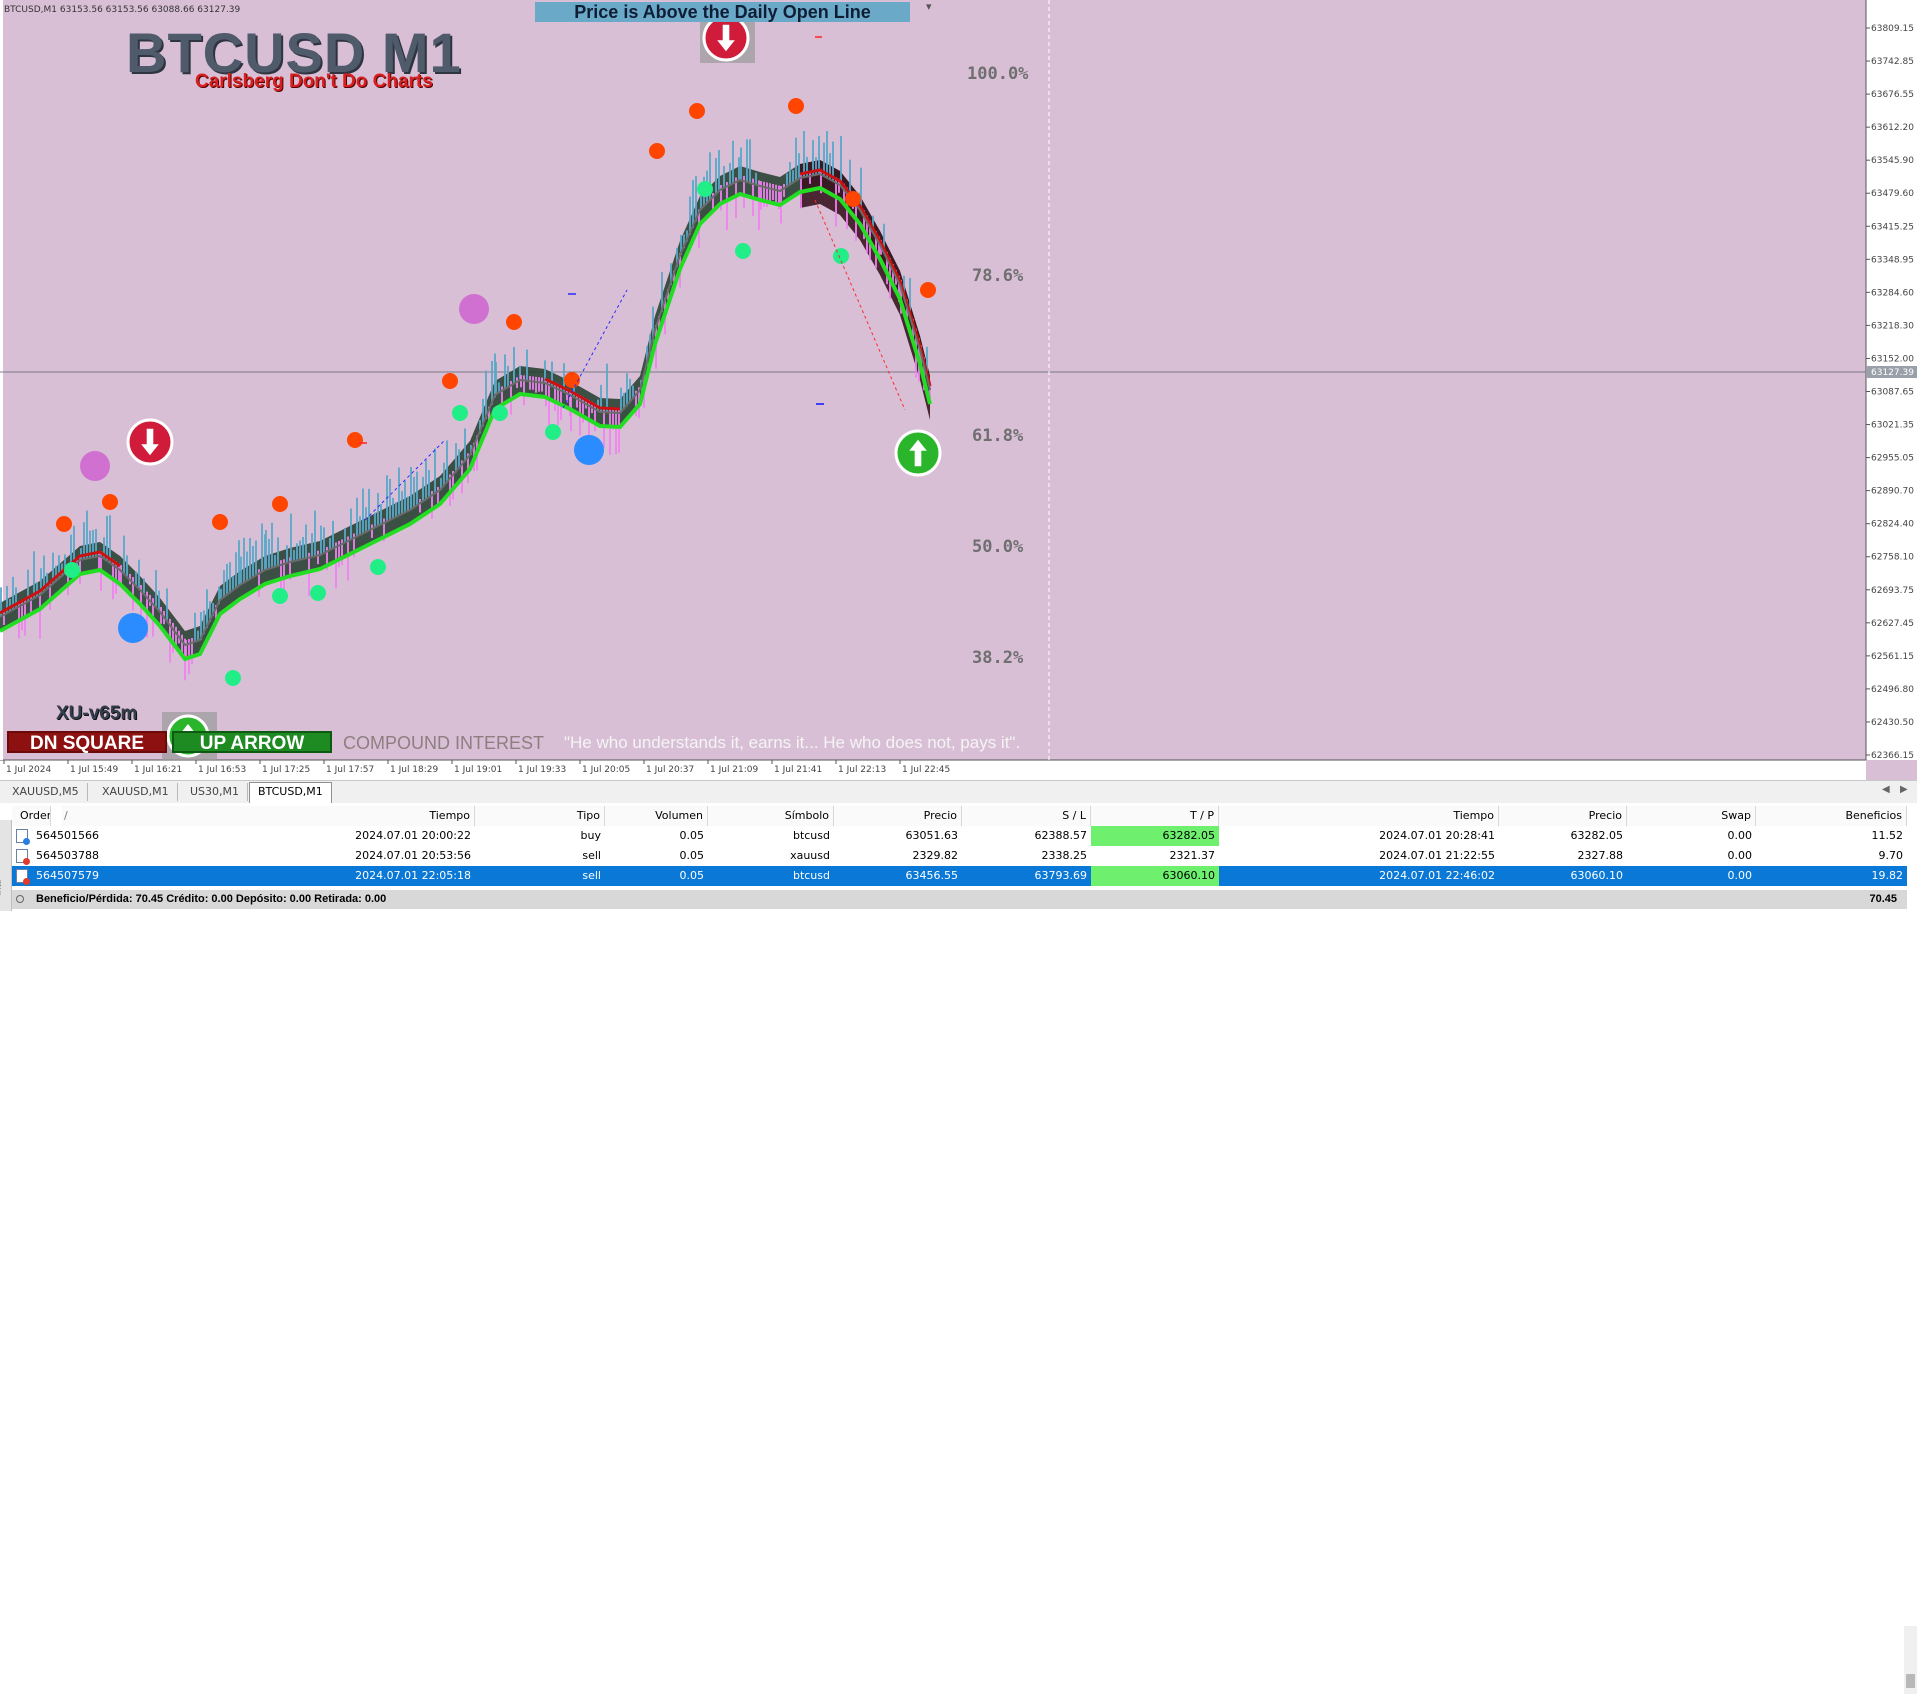 Image resolution: width=1917 pixels, height=1694 pixels. Describe the element at coordinates (215, 792) in the screenshot. I see `tab-us30-m1: US30,M1` at that location.